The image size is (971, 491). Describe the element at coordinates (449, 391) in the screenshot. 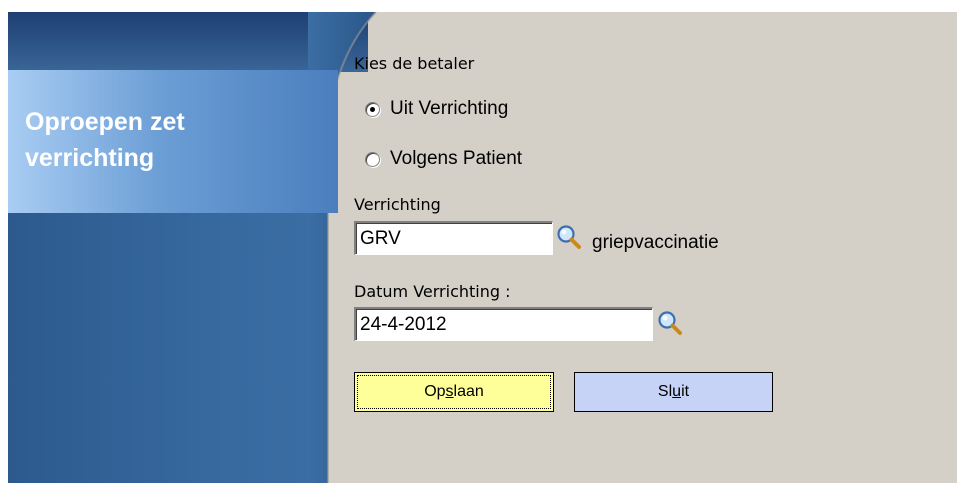

I see `save-button-mnemonic: s` at that location.